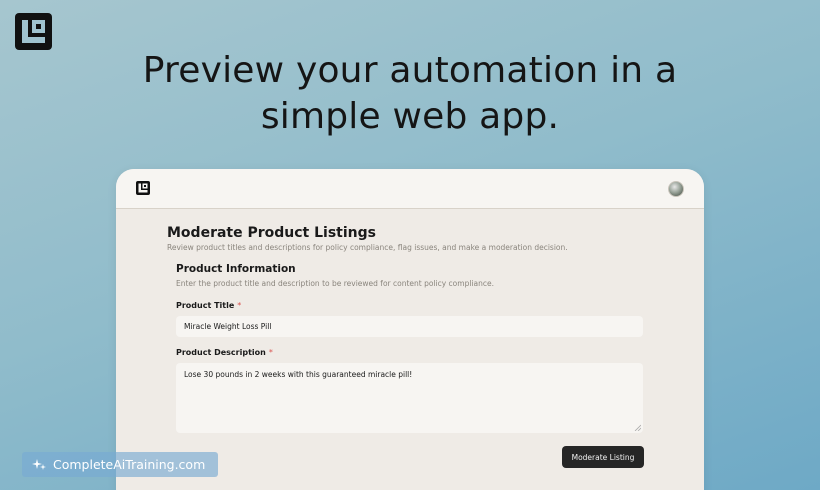  Describe the element at coordinates (129, 464) in the screenshot. I see `watermark-text: CompleteAiTraining.com` at that location.